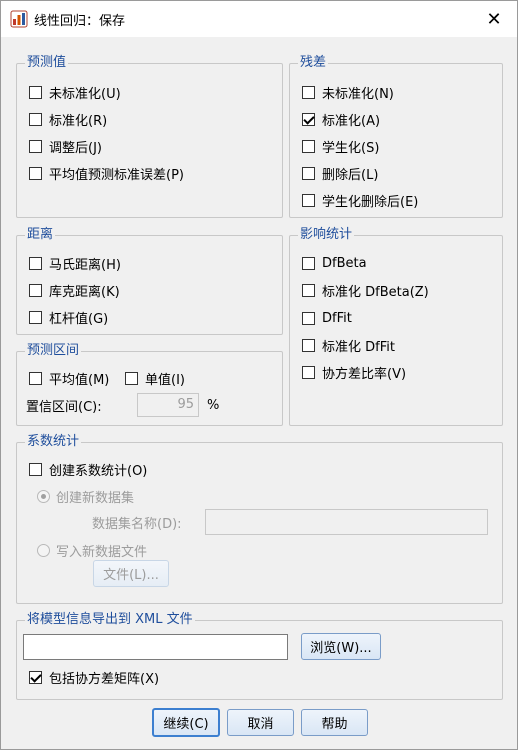 The height and width of the screenshot is (750, 518). I want to click on include-covariance-label: 包括协方差矩阵(X), so click(104, 679).